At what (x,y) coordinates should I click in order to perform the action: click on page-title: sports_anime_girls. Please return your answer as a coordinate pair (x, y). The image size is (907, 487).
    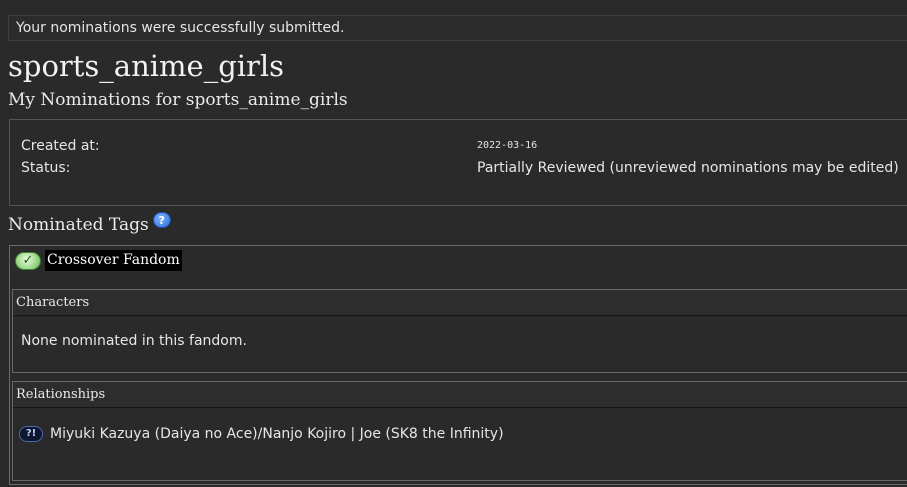
    Looking at the image, I should click on (146, 66).